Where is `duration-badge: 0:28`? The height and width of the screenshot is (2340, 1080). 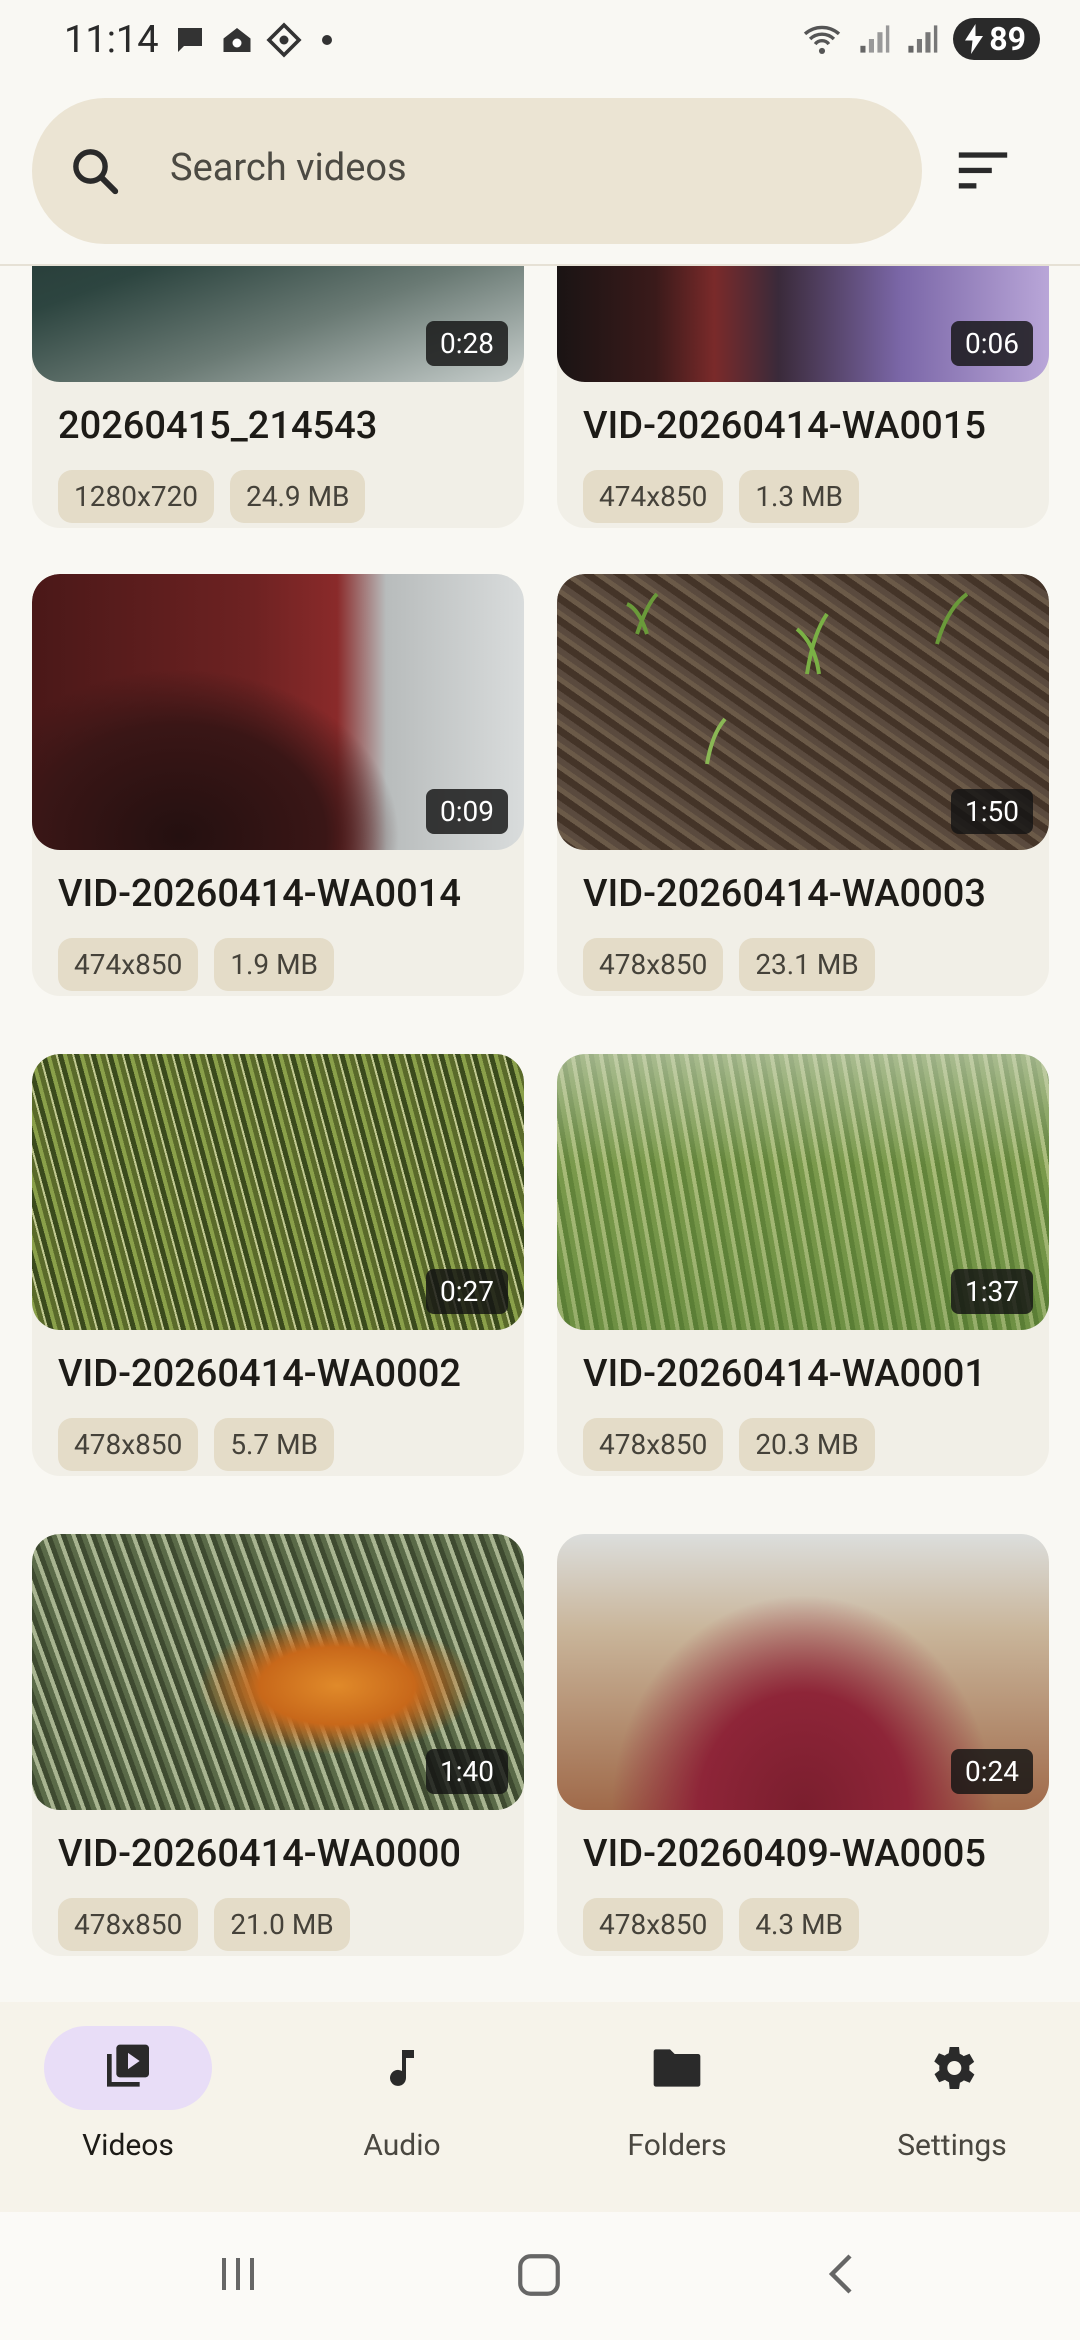
duration-badge: 0:28 is located at coordinates (467, 343).